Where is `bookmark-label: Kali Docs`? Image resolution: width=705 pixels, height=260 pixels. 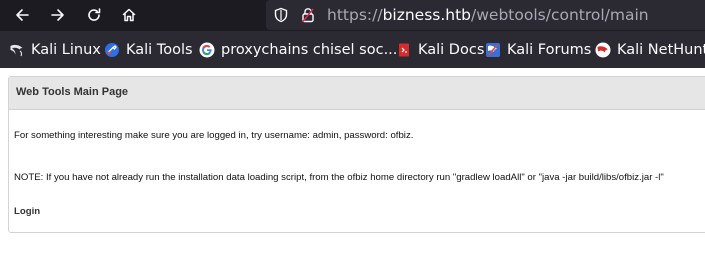
bookmark-label: Kali Docs is located at coordinates (451, 50).